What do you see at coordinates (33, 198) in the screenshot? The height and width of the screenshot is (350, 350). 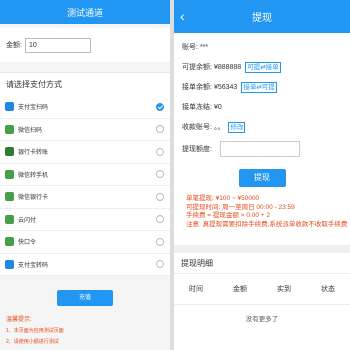 I see `pay-method-label: 微信银行卡` at bounding box center [33, 198].